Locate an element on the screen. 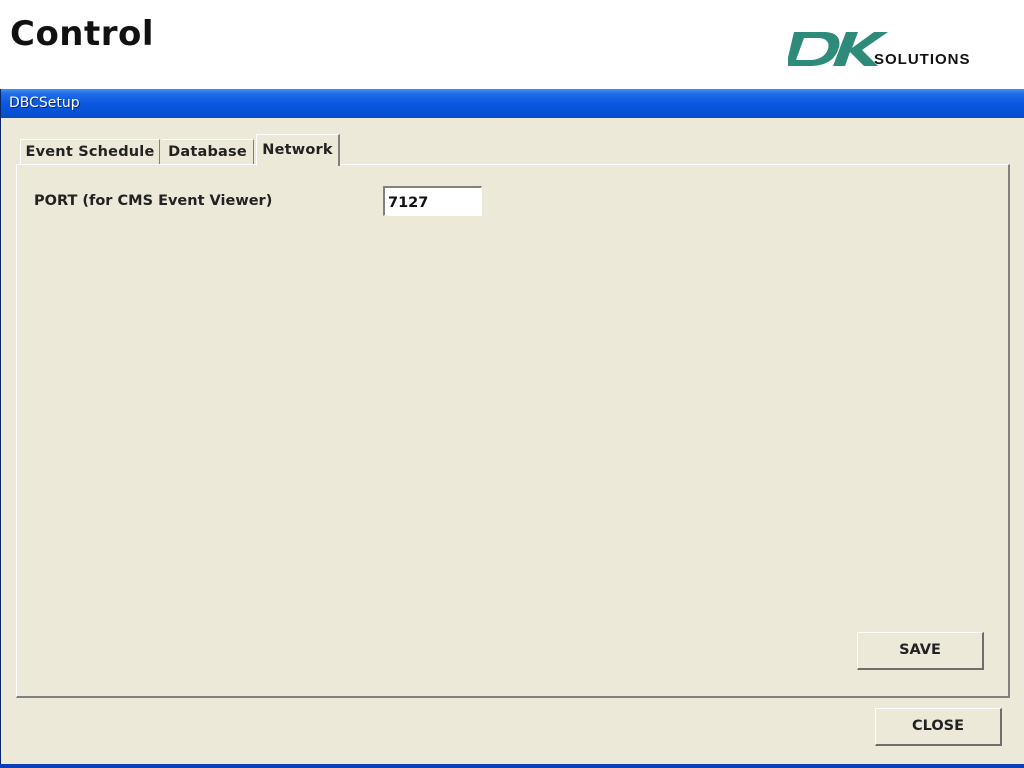 Image resolution: width=1024 pixels, height=768 pixels. logo-text: SOLUTIONS is located at coordinates (922, 59).